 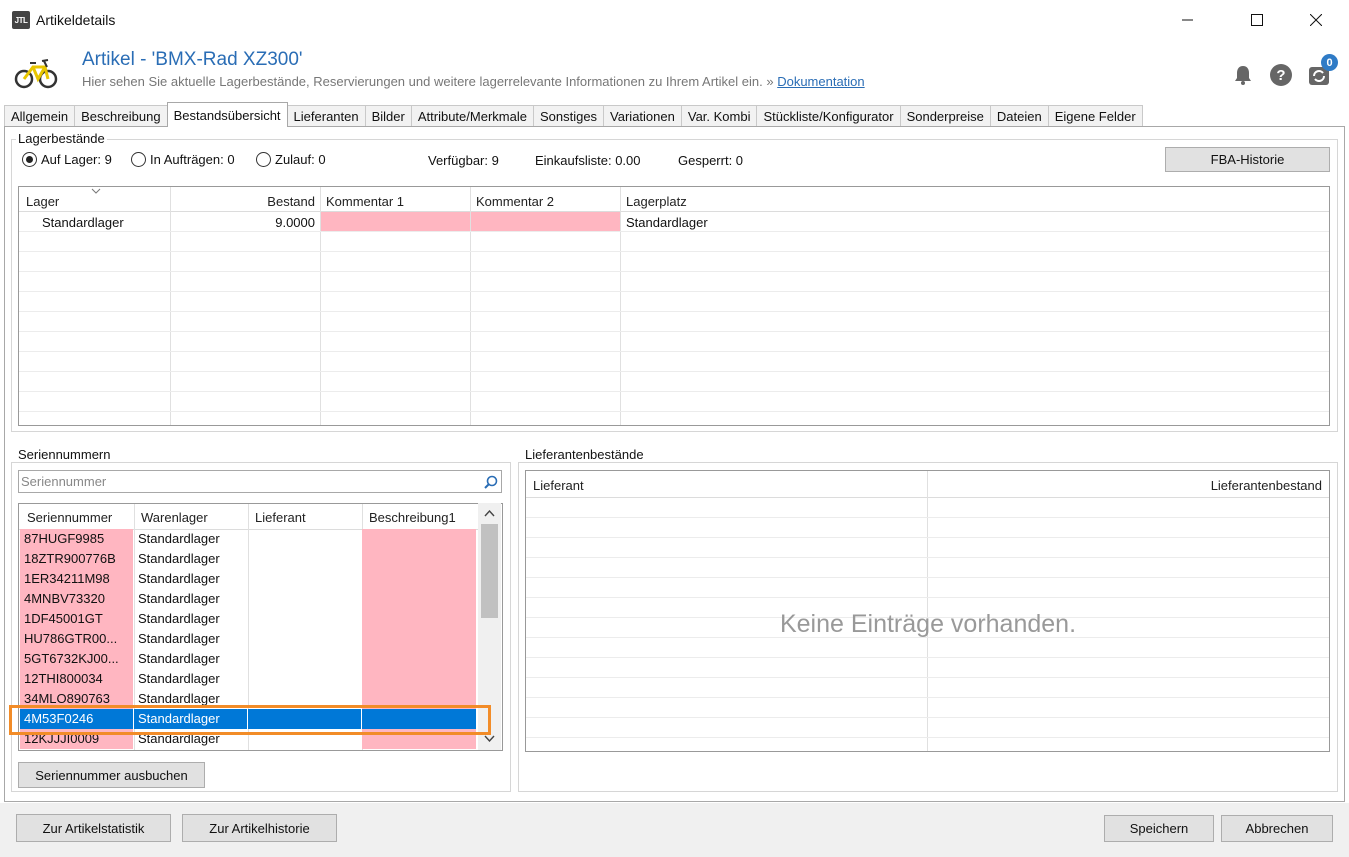 I want to click on serial-cell-nr: 1ER34211M98, so click(x=76, y=579).